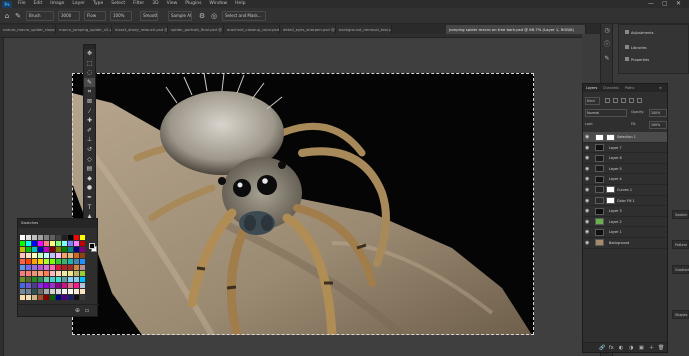 Image resolution: width=689 pixels, height=356 pixels. I want to click on brush-settings-icon: ✎, so click(607, 59).